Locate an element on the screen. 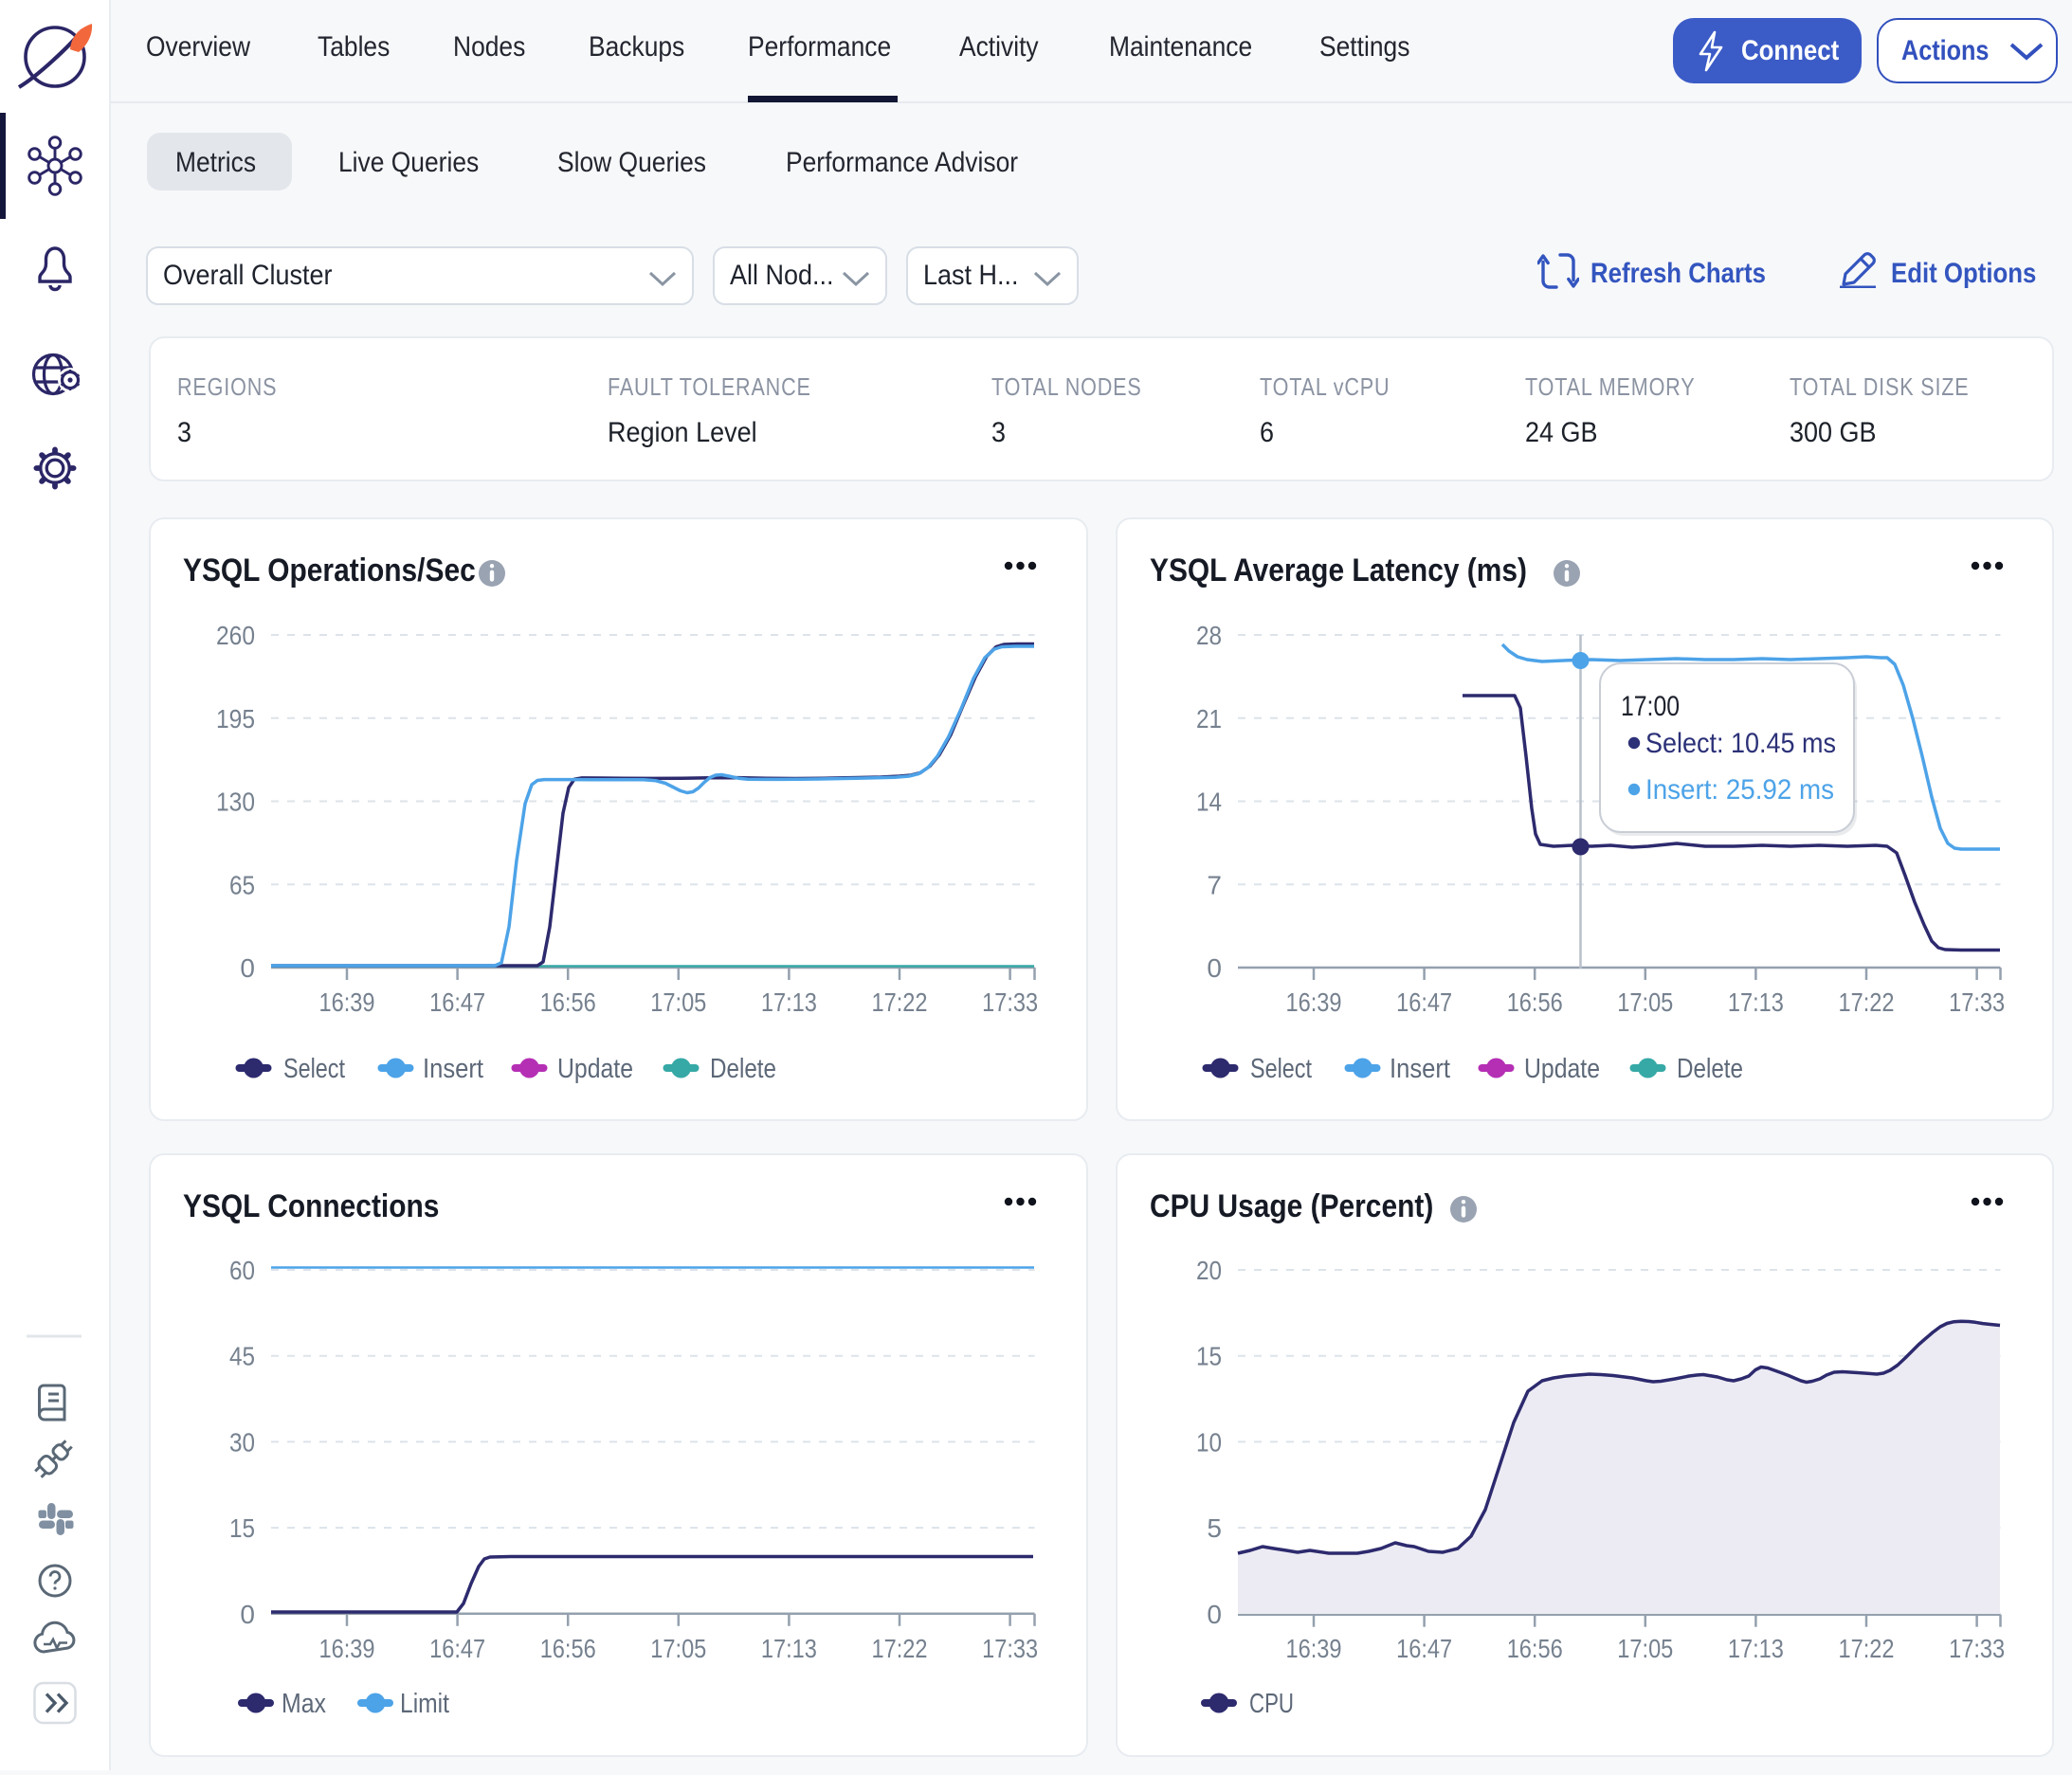 The height and width of the screenshot is (1775, 2072). svg-text: 21 is located at coordinates (1209, 719).